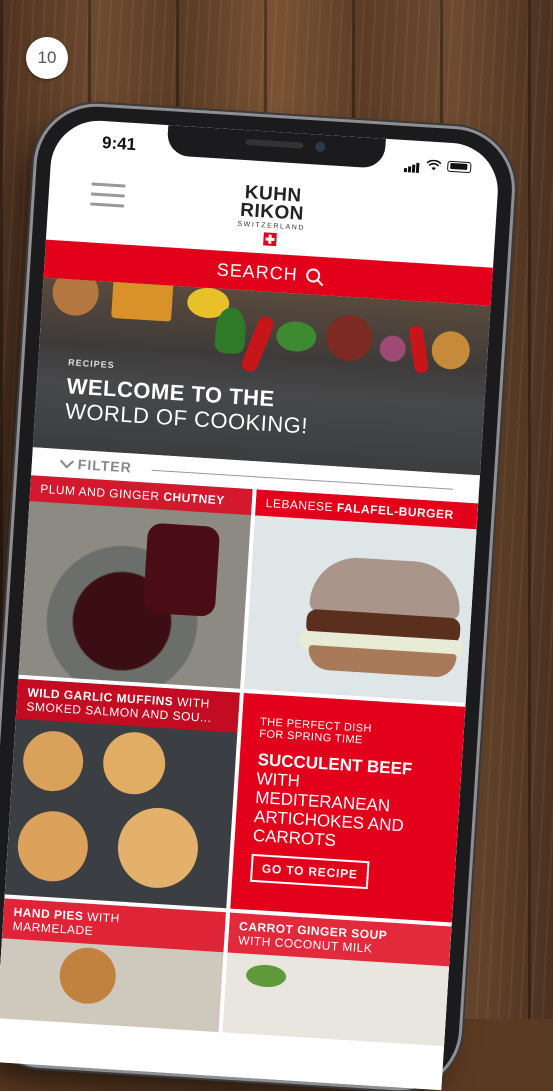 This screenshot has height=1091, width=553. Describe the element at coordinates (108, 196) in the screenshot. I see `hamburger-menu-icon` at that location.